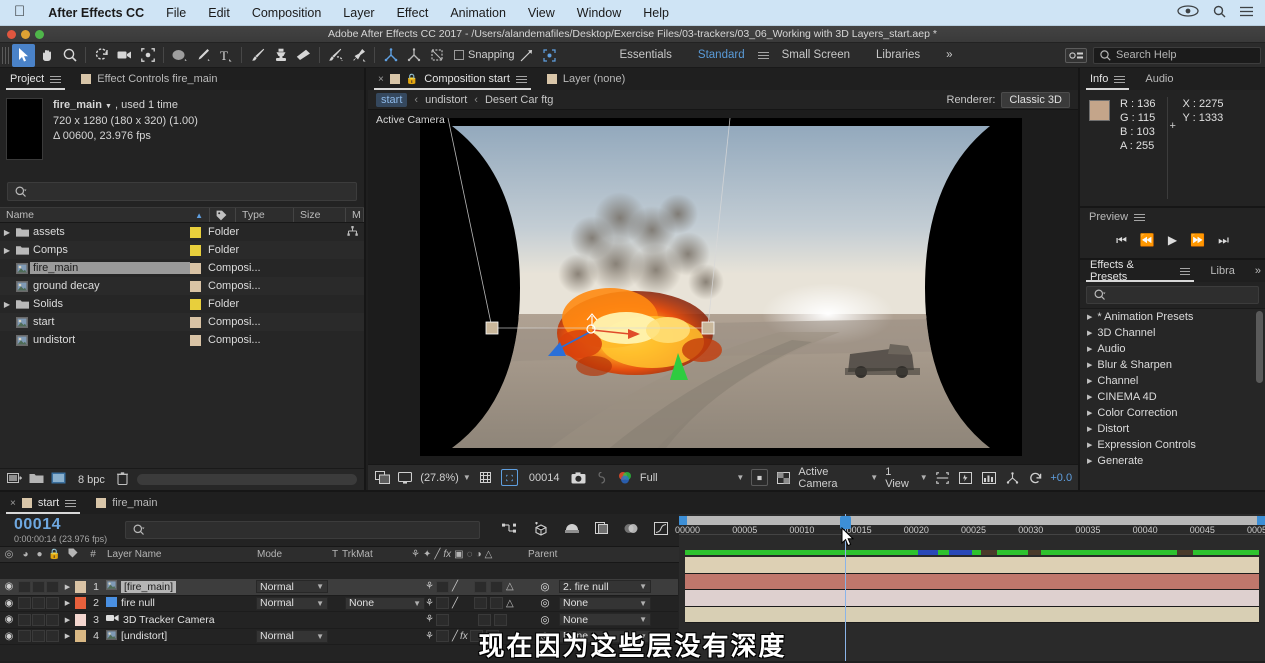 The width and height of the screenshot is (1265, 663). I want to click on search-help-input: Search Help, so click(1177, 55).